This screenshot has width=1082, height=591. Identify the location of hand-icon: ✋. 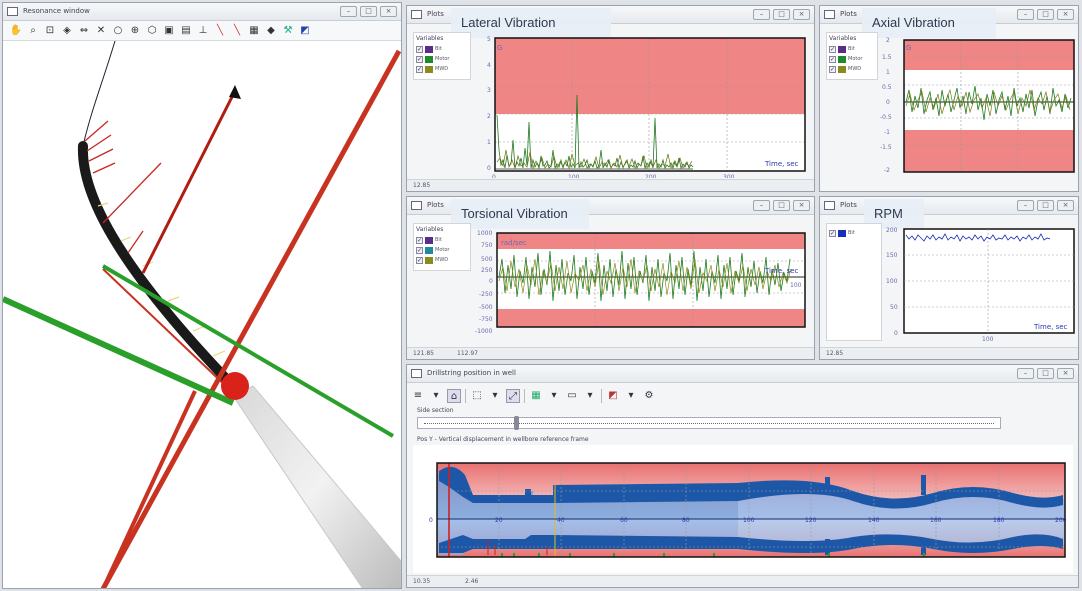
(16, 31).